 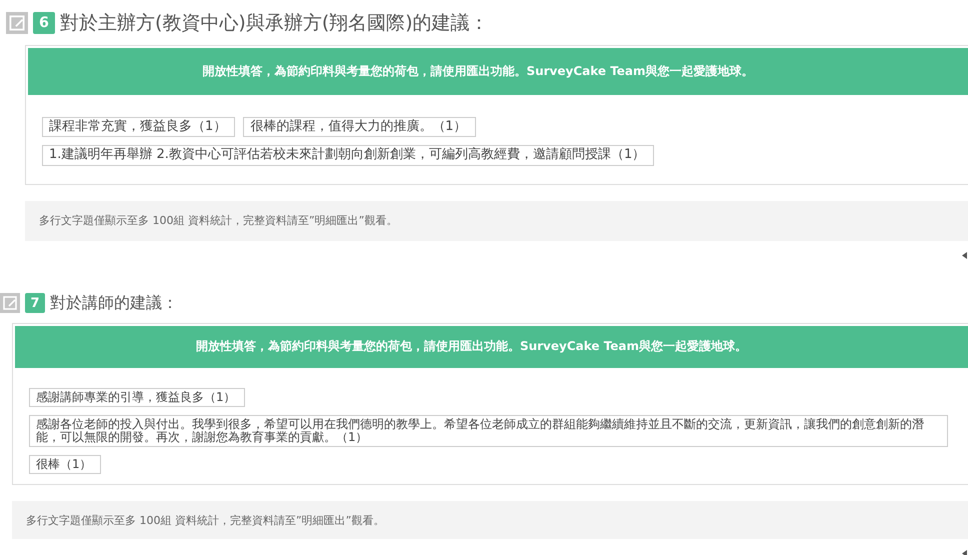 What do you see at coordinates (488, 431) in the screenshot?
I see `answer-tag: 感謝各位老師的投入與付出。我學到很多，希望可以用在我們德明的教學上。希望各位老師成立的群組能夠繼續維持並且不斷的交流，更新資訊，讓我們的創意創新的潛能，可以無限的開發。再次，謝謝您為教育事業的貢獻。（1）` at bounding box center [488, 431].